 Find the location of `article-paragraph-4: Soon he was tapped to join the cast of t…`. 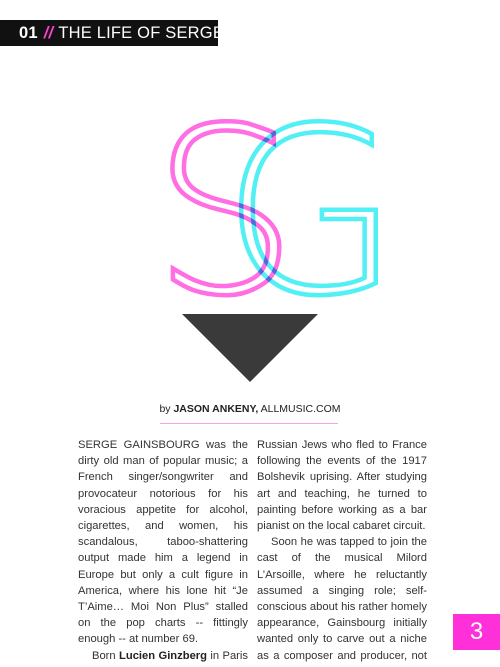

article-paragraph-4: Soon he was tapped to join the cast of t… is located at coordinates (342, 600).